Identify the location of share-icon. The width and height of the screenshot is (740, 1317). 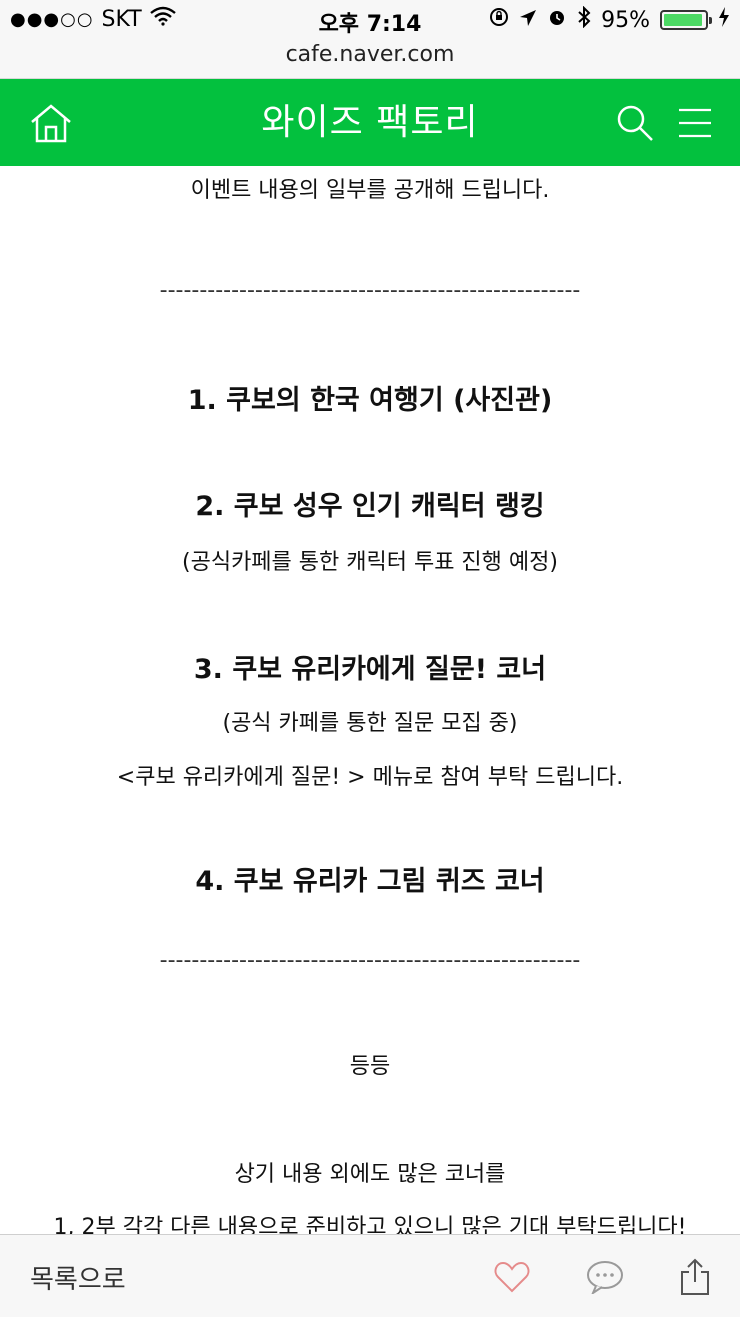
(695, 1276).